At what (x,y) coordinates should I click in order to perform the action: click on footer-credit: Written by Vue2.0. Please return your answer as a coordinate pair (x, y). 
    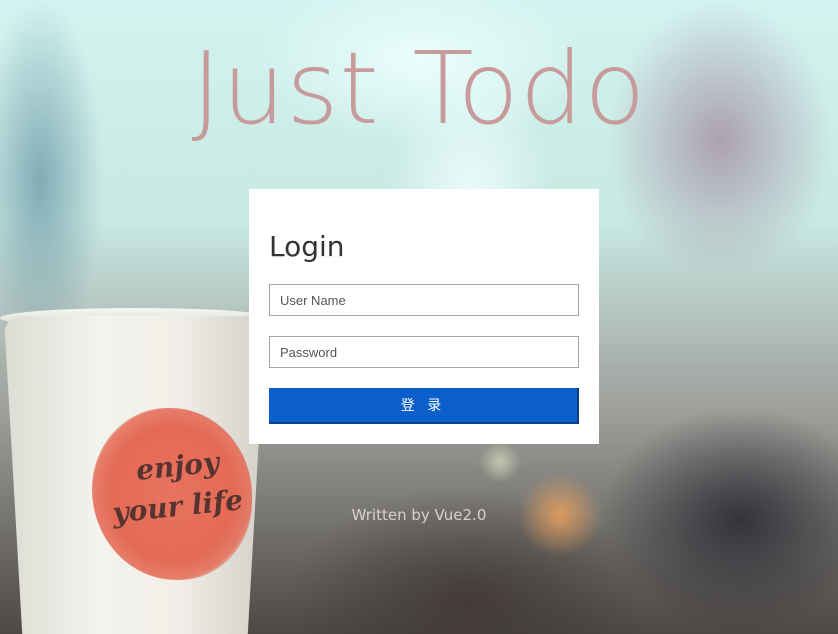
    Looking at the image, I should click on (419, 515).